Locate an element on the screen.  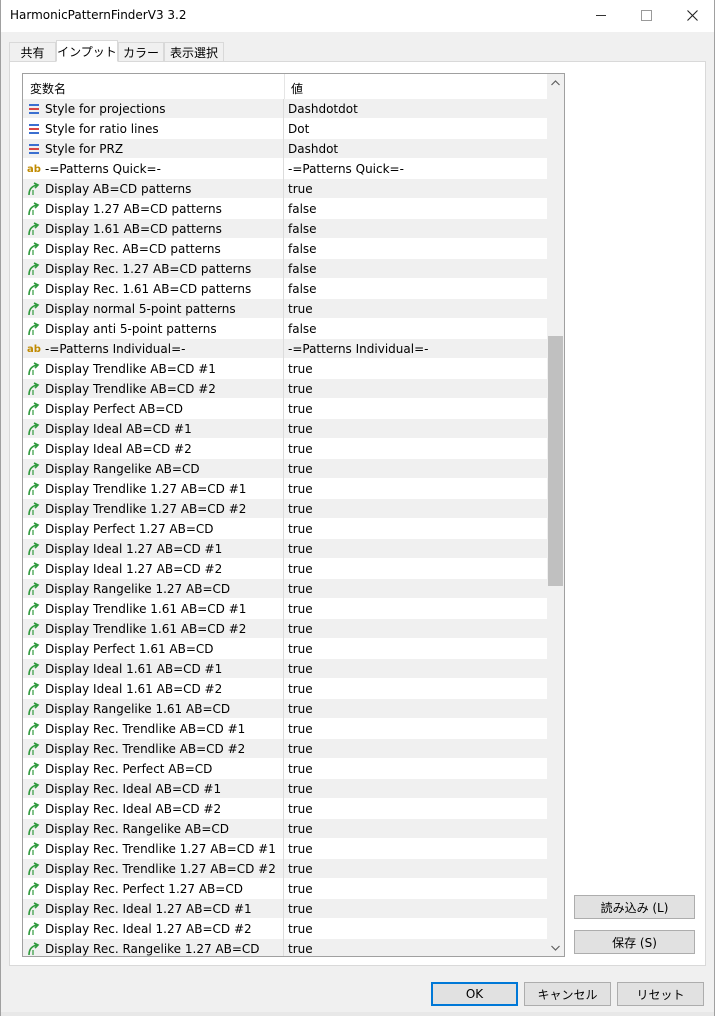
table-row: Display 1.27 AB=CD patterns false is located at coordinates (285, 209).